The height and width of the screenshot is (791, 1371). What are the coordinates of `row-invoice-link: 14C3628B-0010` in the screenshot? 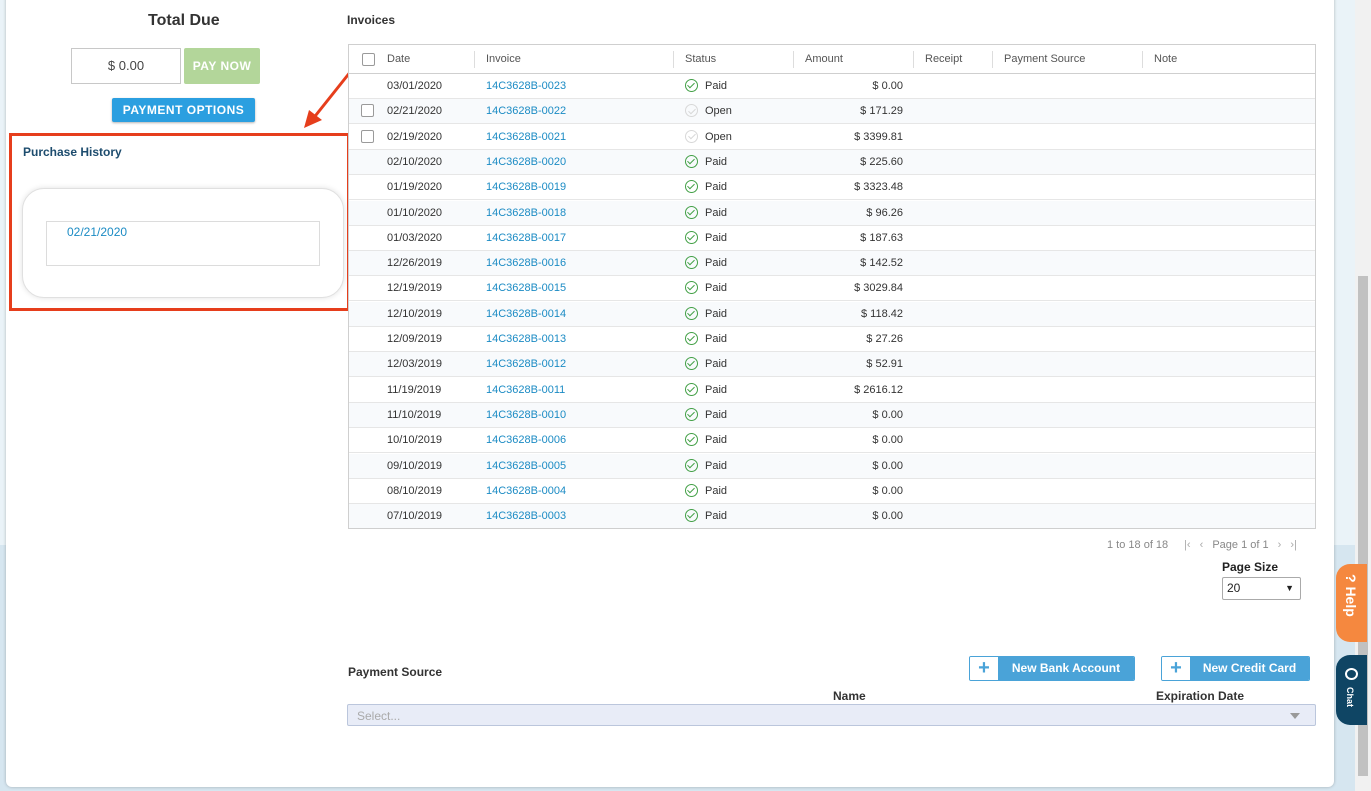 It's located at (526, 415).